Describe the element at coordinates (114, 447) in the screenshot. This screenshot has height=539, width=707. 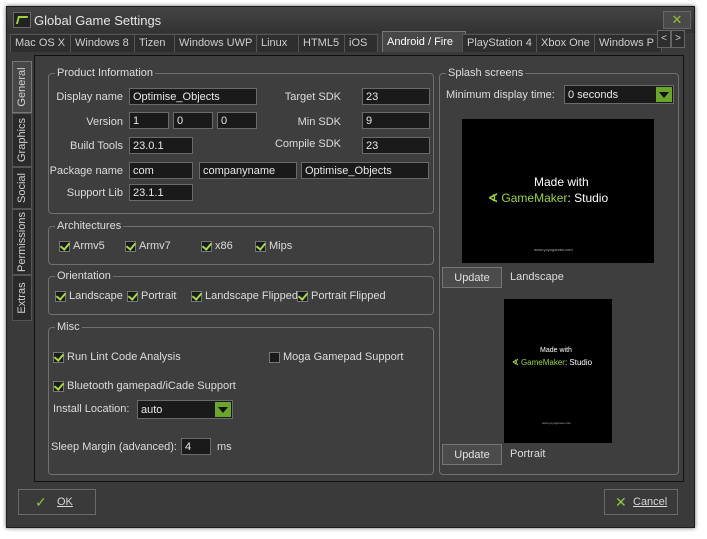
I see `sleep-margin-label: Sleep Margin (advanced):` at that location.